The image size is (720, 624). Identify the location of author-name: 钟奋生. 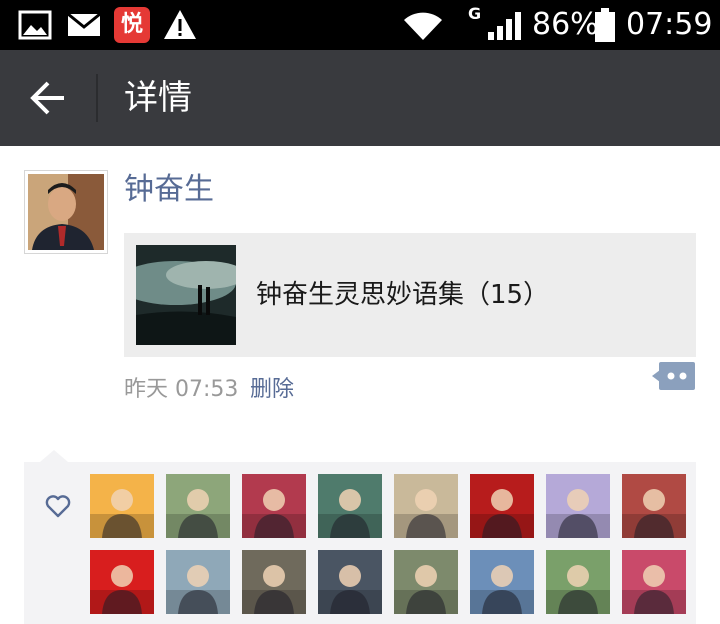
(169, 190).